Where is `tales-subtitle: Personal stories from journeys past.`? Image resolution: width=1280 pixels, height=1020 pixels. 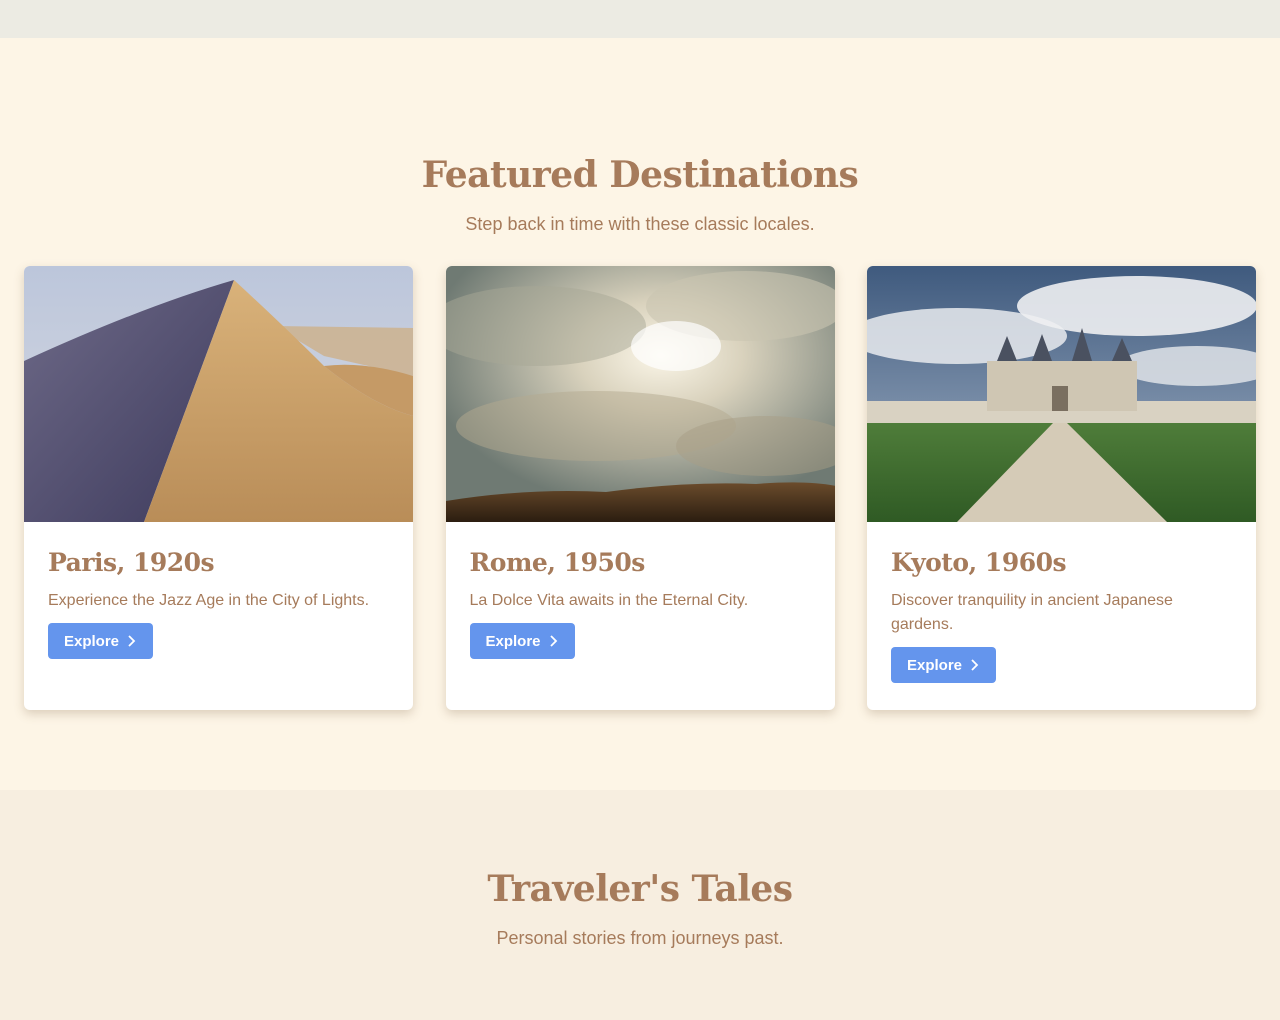
tales-subtitle: Personal stories from journeys past. is located at coordinates (640, 938).